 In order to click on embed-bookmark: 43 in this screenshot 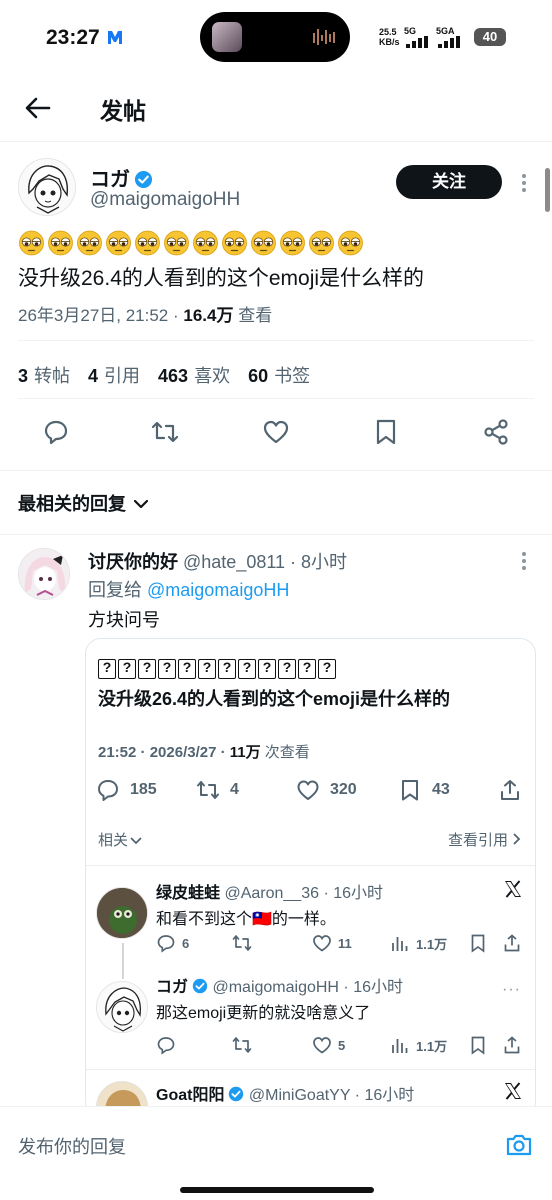, I will do `click(424, 790)`.